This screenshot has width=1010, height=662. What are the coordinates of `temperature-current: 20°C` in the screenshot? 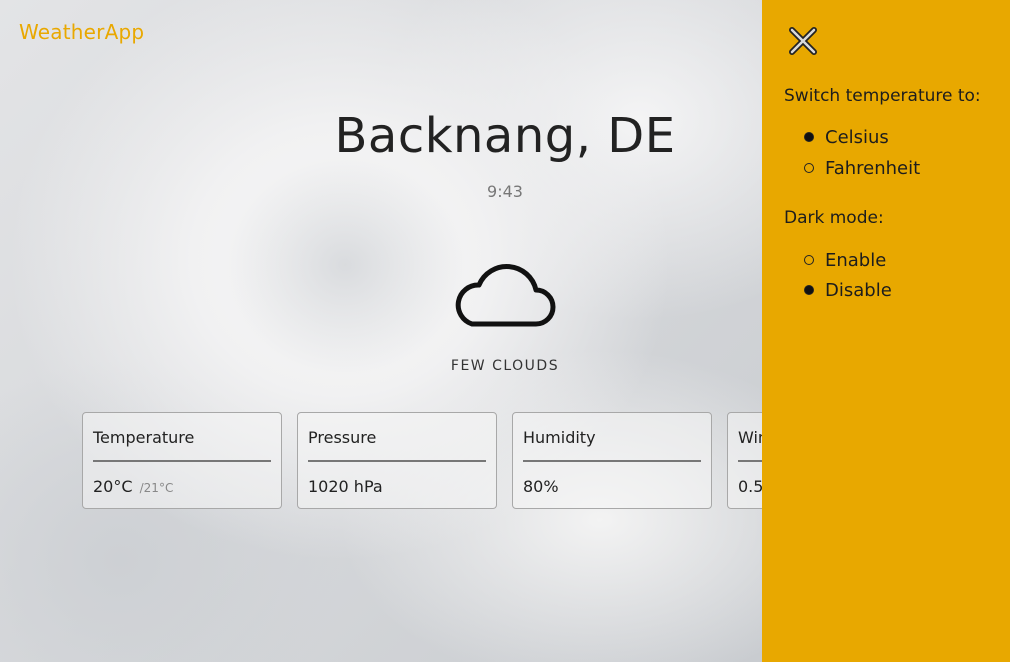 It's located at (113, 486).